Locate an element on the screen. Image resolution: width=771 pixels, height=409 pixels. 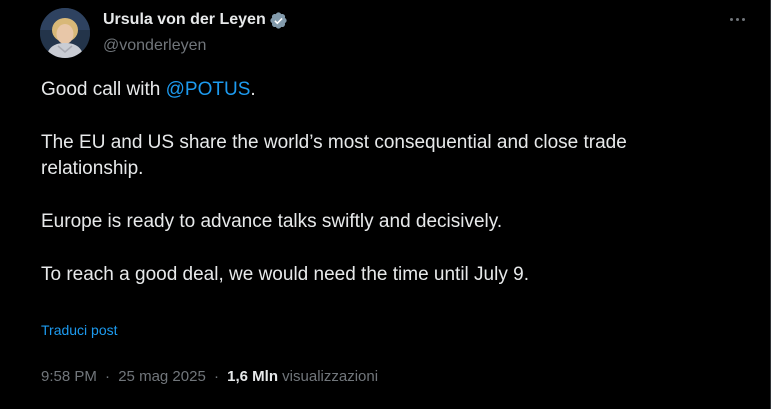
avatar-image is located at coordinates (65, 33).